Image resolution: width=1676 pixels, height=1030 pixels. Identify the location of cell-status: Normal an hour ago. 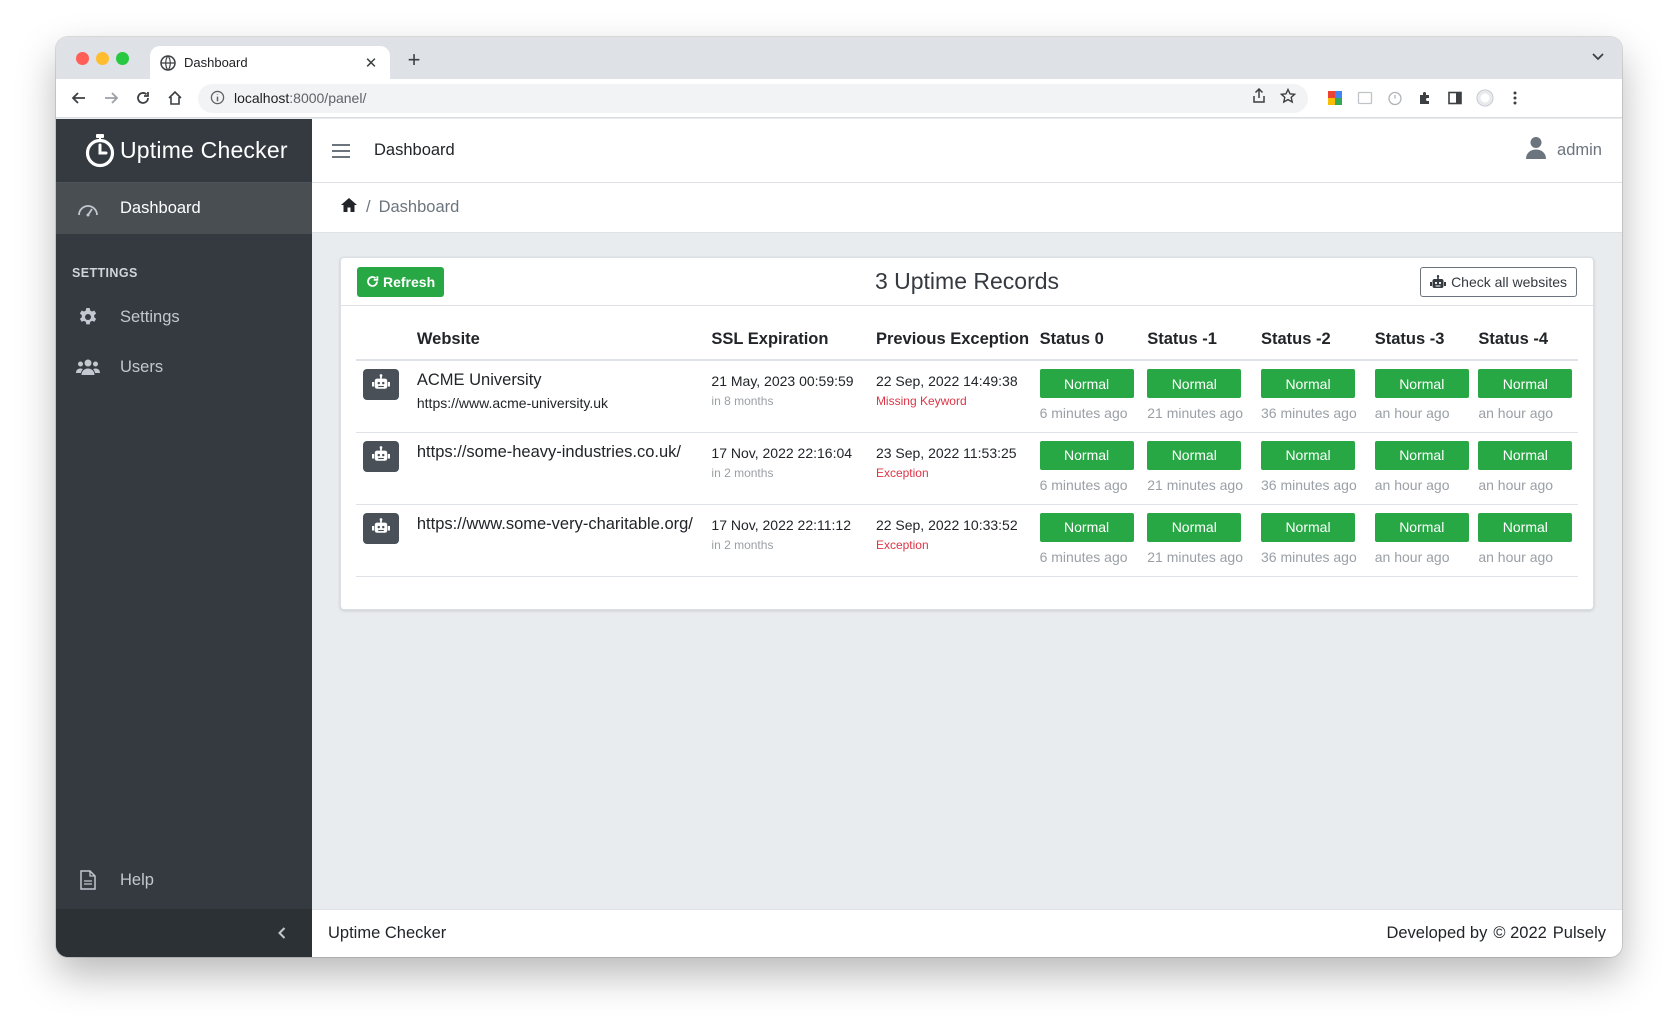
(1526, 540).